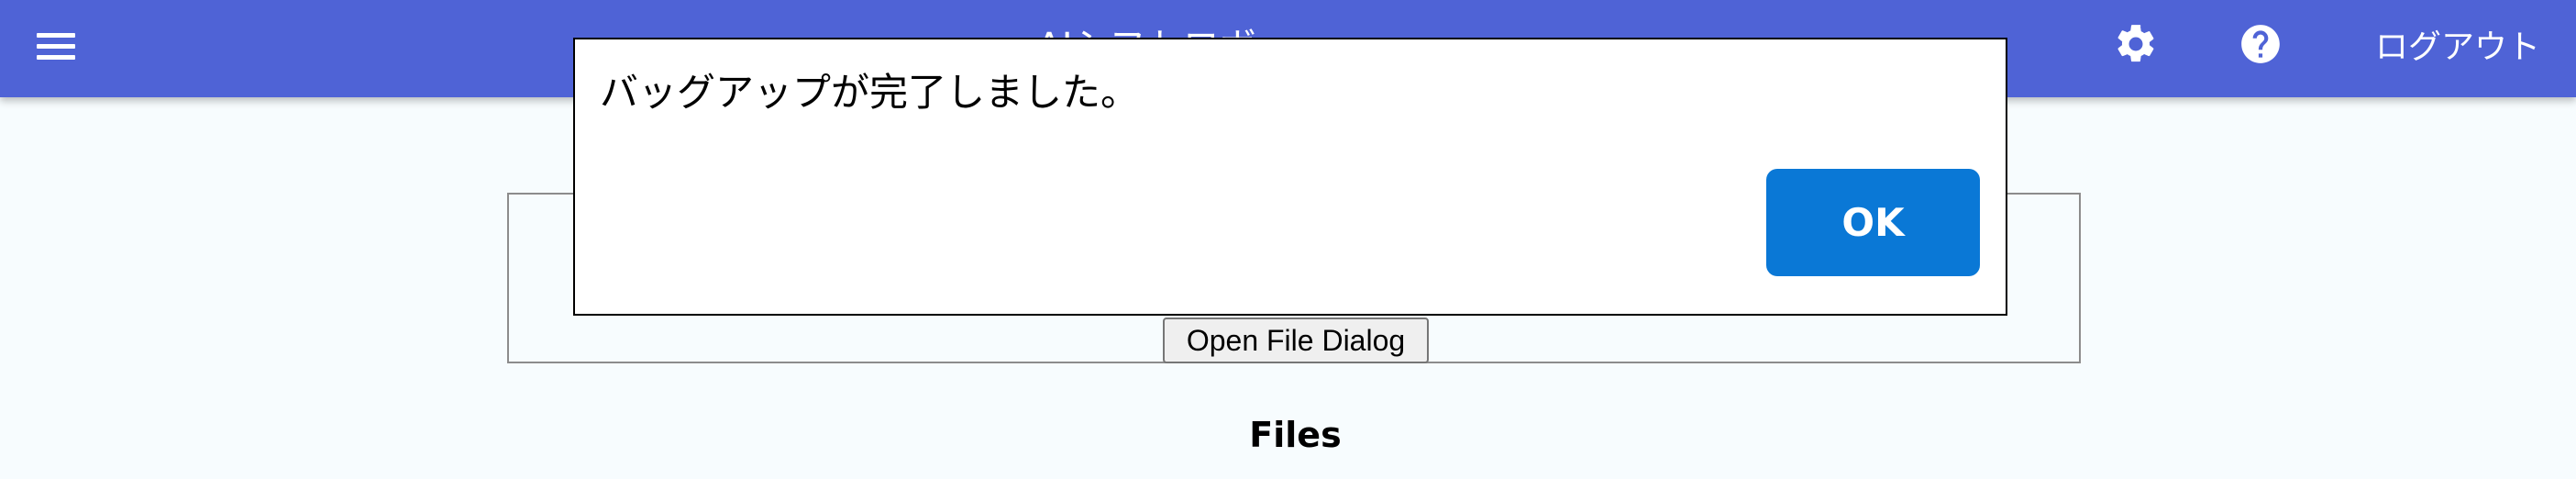 This screenshot has height=479, width=2576. I want to click on settings-button, so click(2136, 44).